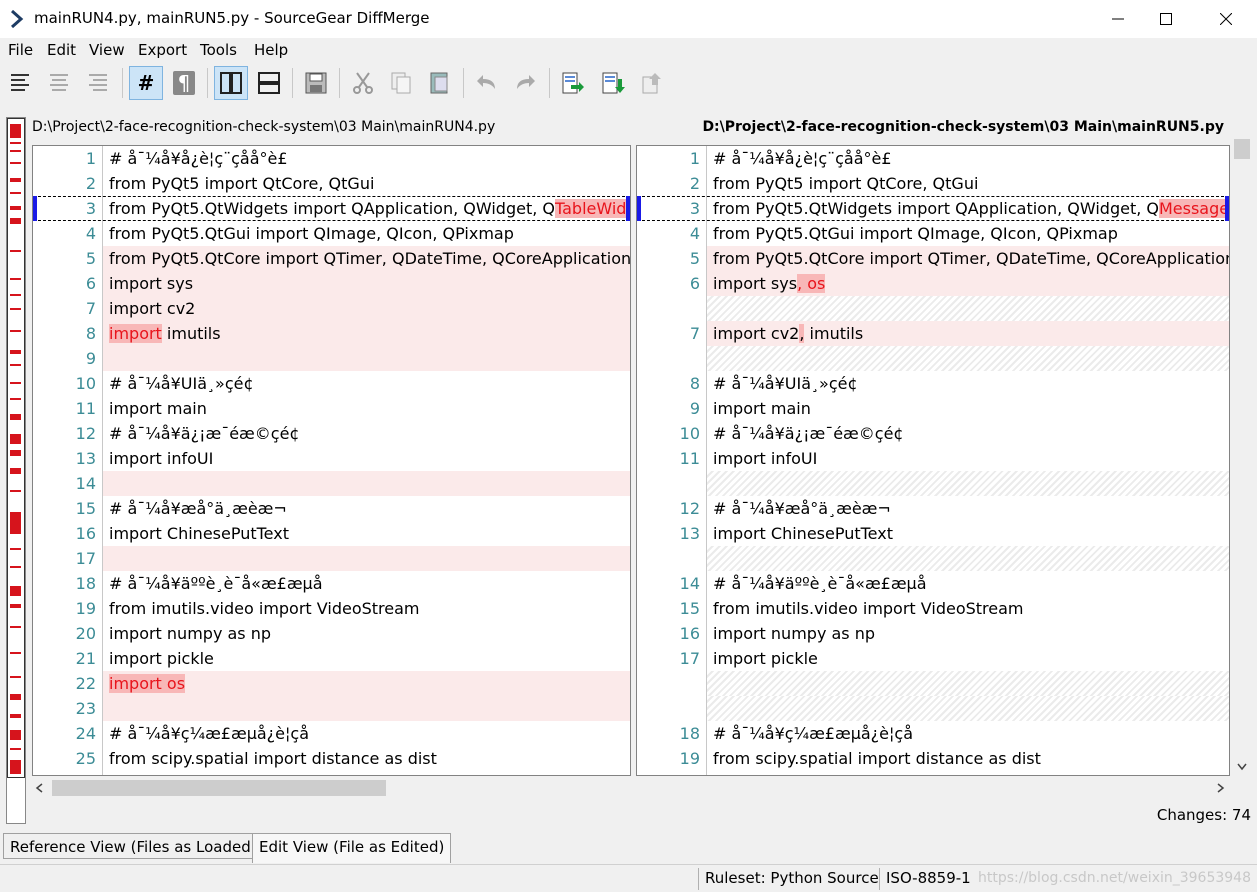  Describe the element at coordinates (151, 283) in the screenshot. I see `code-content: import sys` at that location.